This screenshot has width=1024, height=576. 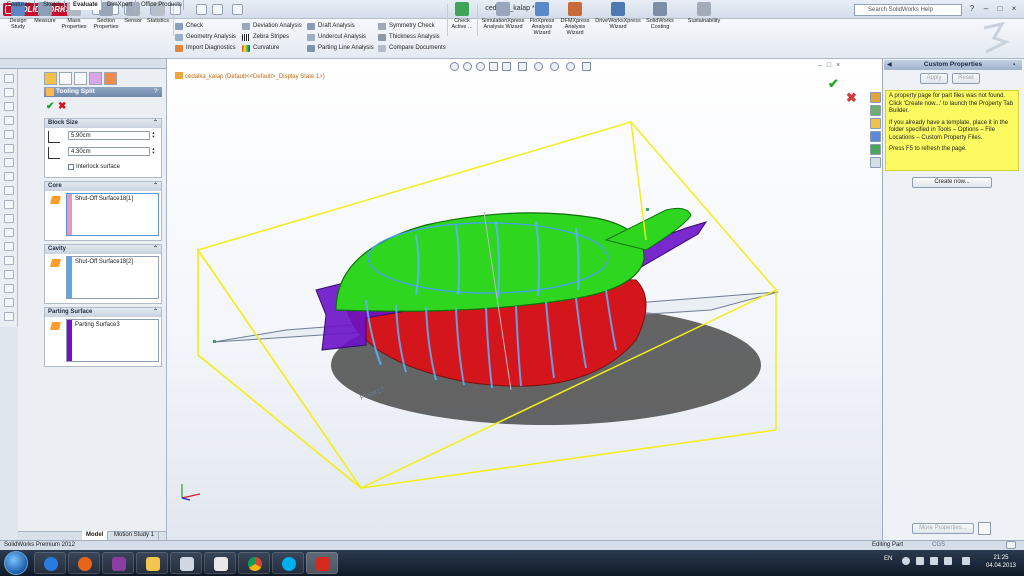 I want to click on cavity-header: Cavity ⌃, so click(x=103, y=249).